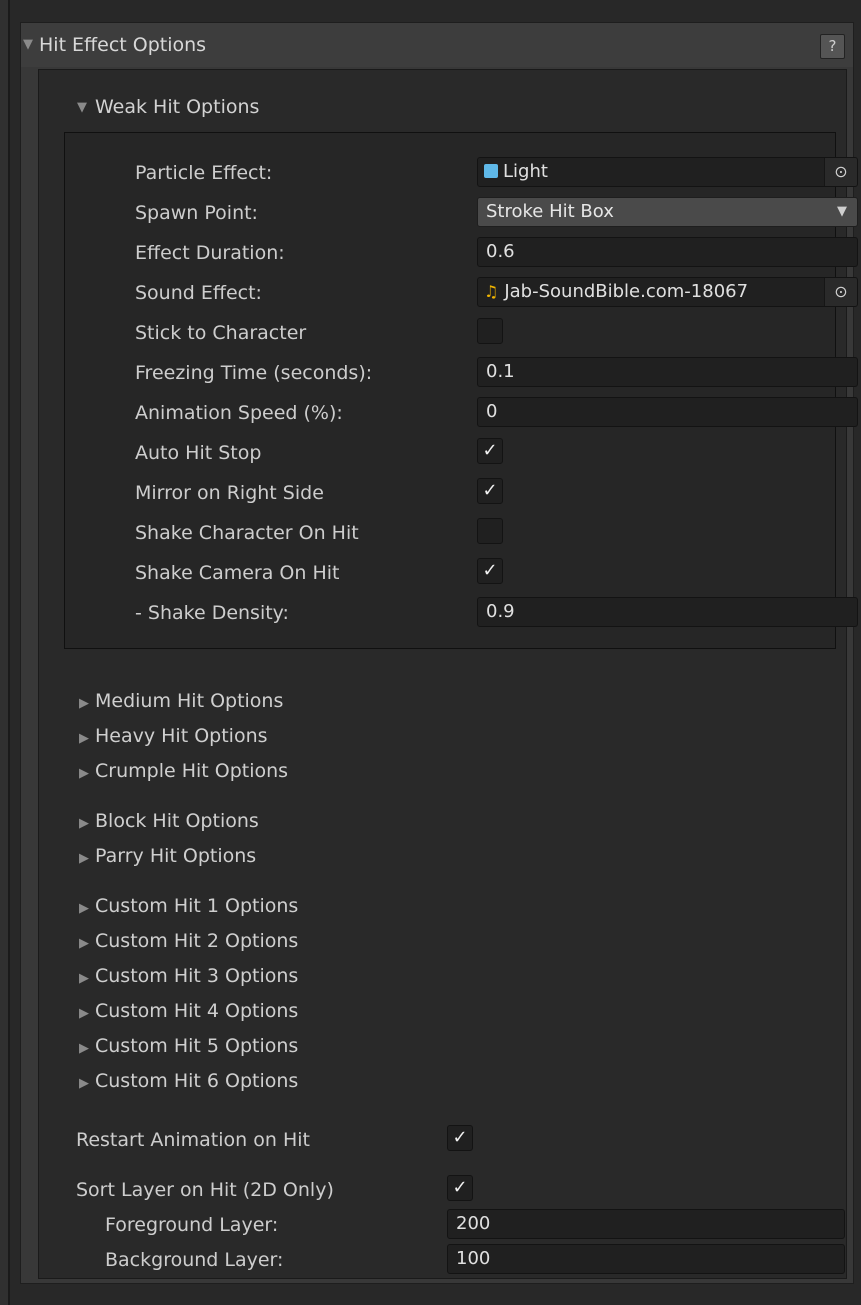 The width and height of the screenshot is (861, 1305). I want to click on spawn-point-label: Spawn Point:, so click(196, 213).